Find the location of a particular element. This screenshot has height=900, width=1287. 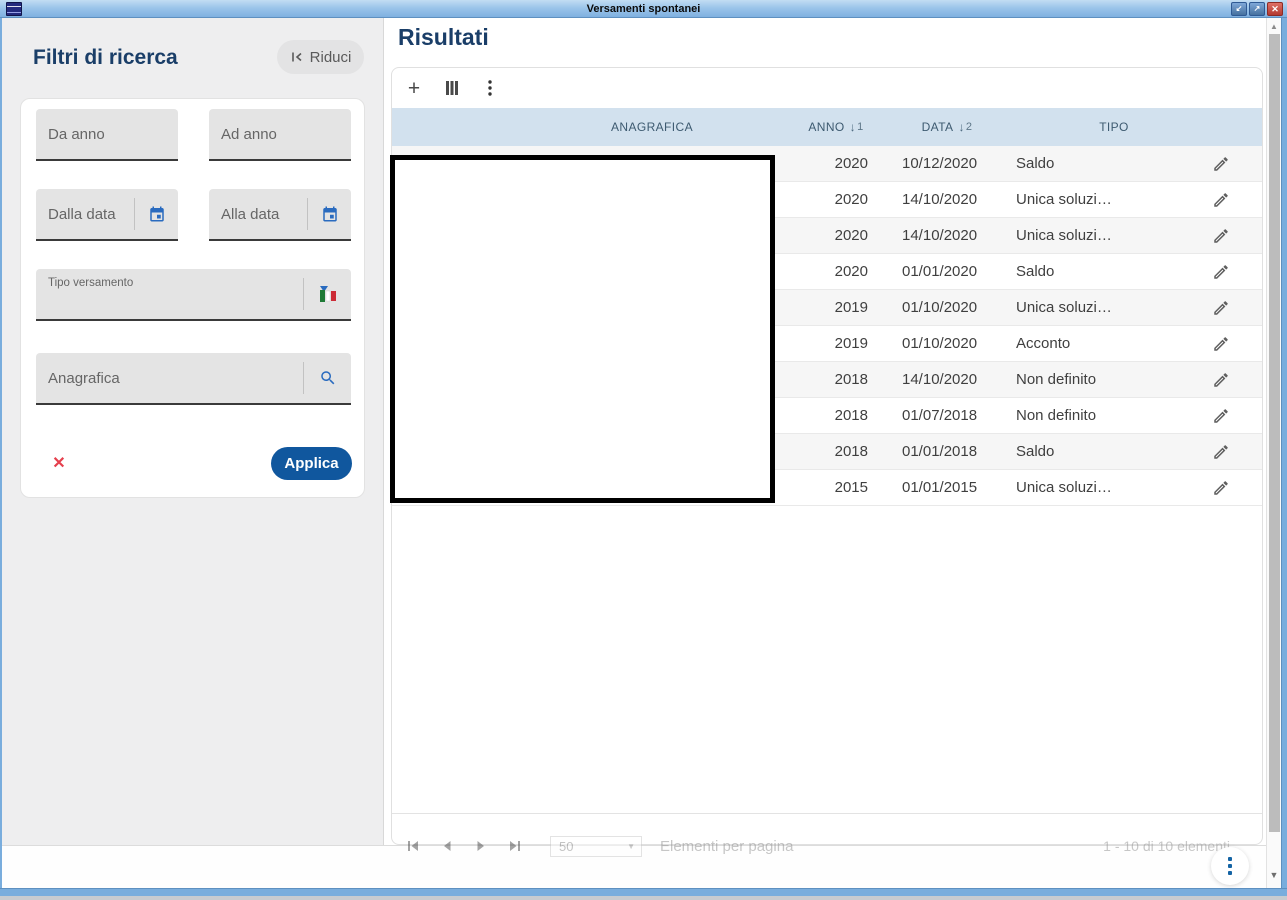

tipo-versamento-field: Tipo versamento is located at coordinates (193, 295).